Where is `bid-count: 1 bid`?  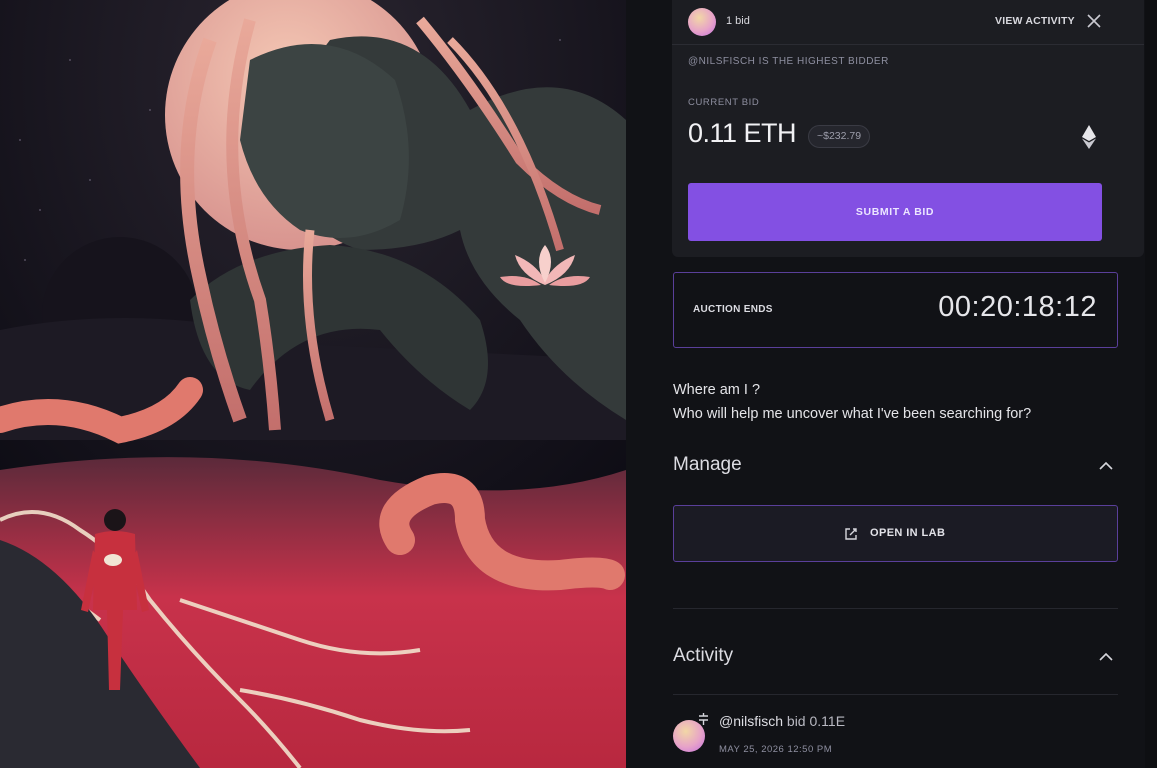
bid-count: 1 bid is located at coordinates (738, 21).